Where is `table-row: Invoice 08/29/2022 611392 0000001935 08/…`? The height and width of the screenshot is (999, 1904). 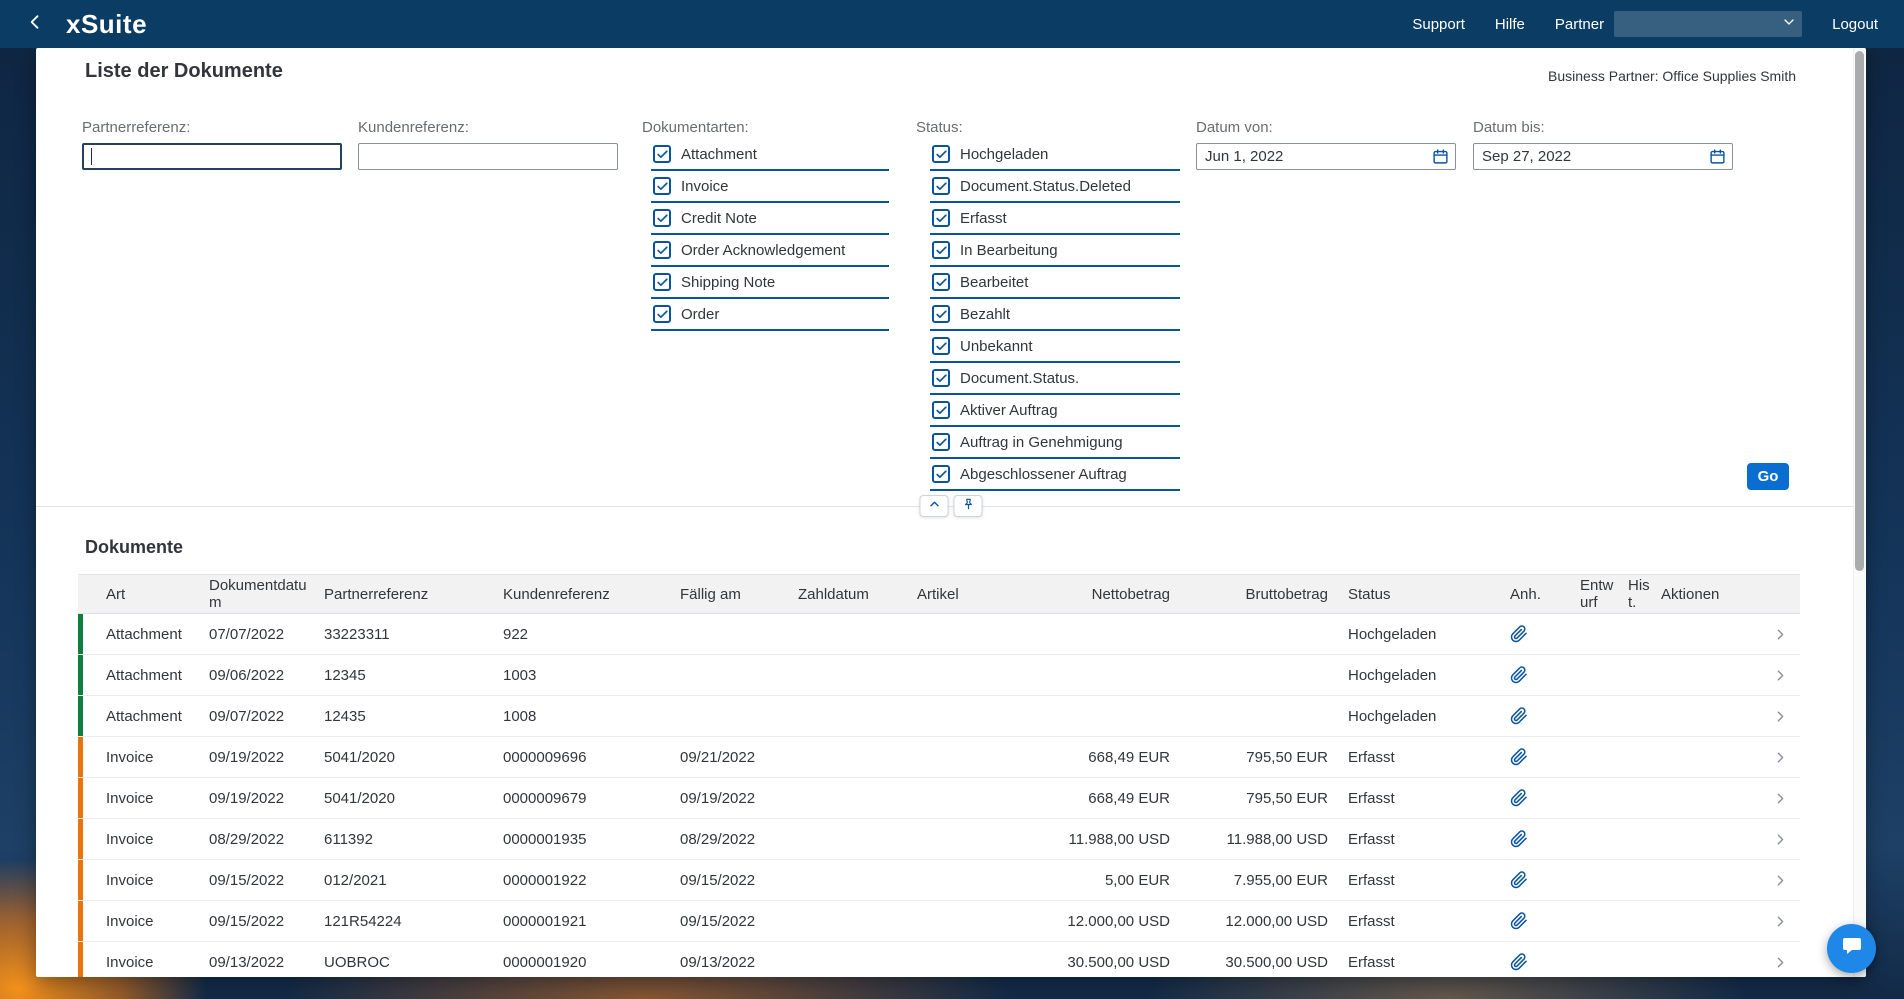 table-row: Invoice 08/29/2022 611392 0000001935 08/… is located at coordinates (939, 839).